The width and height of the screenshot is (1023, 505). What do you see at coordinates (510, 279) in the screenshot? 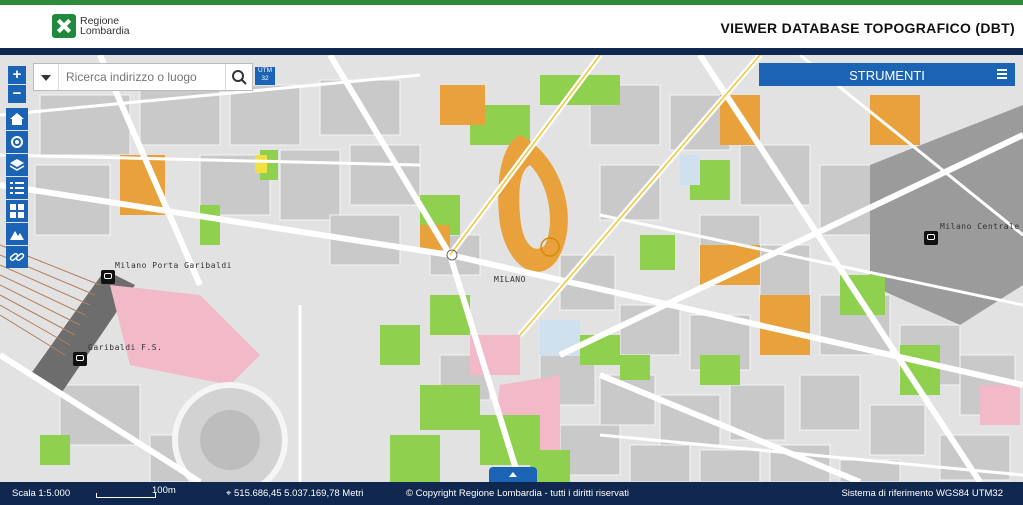
I see `label-milano: MILANO` at bounding box center [510, 279].